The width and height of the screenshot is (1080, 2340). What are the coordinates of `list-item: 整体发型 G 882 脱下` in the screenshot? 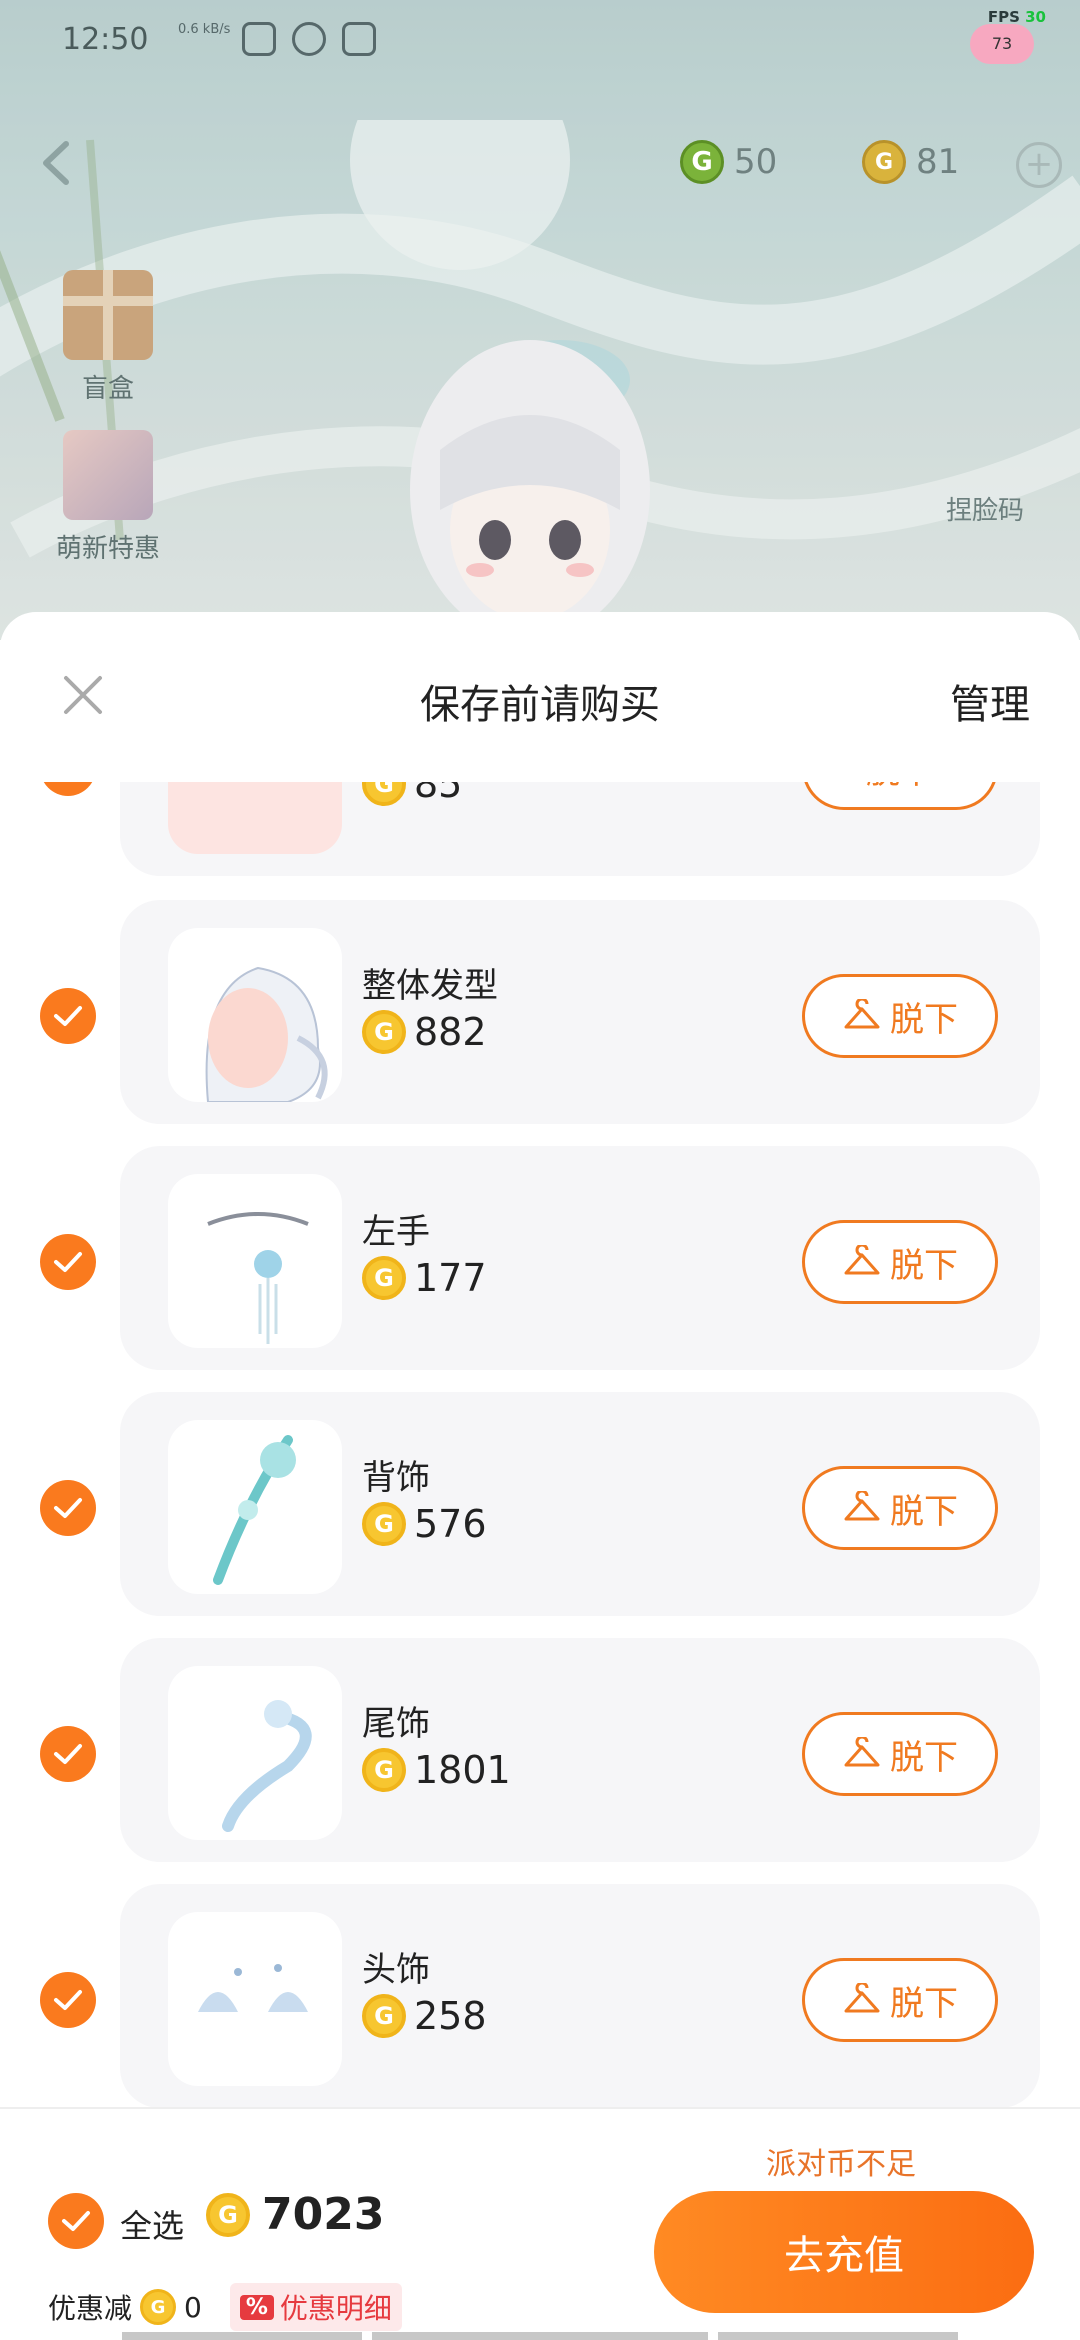 It's located at (540, 1015).